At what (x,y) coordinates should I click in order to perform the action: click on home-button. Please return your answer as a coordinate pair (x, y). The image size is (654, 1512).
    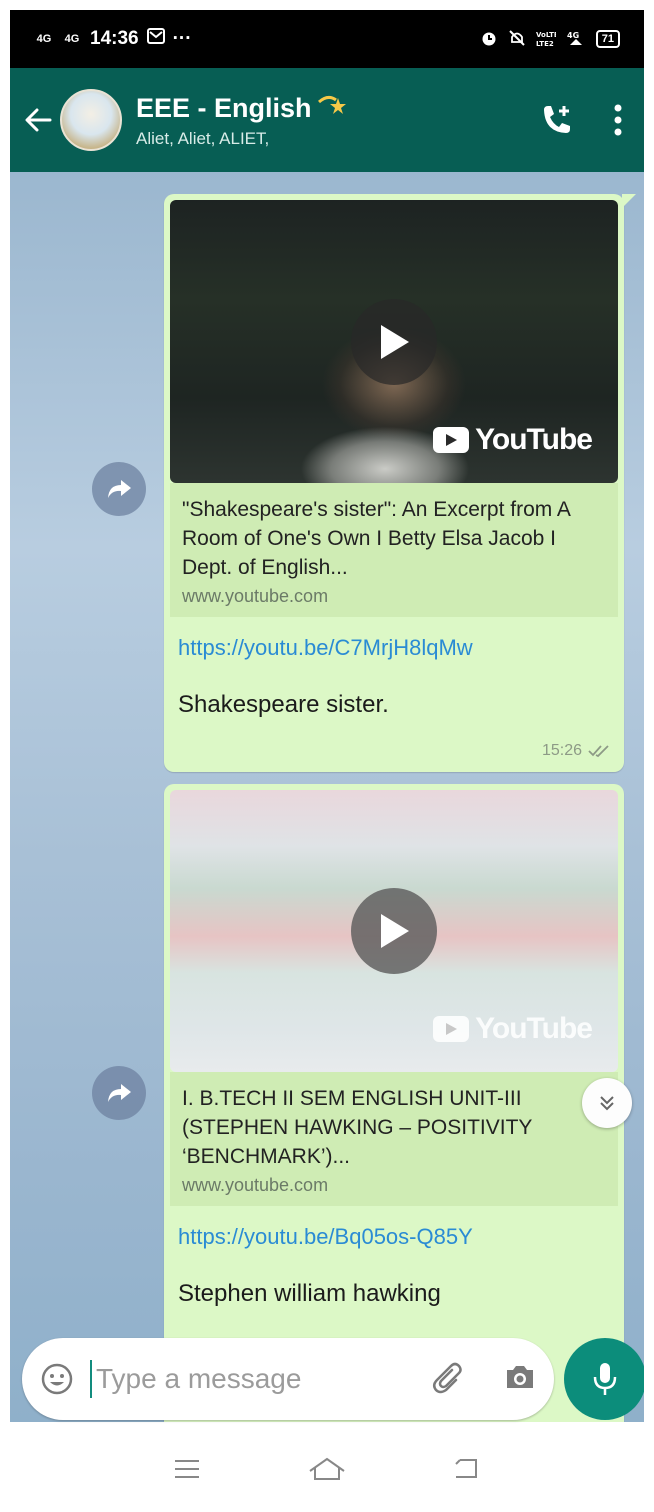
    Looking at the image, I should click on (327, 1471).